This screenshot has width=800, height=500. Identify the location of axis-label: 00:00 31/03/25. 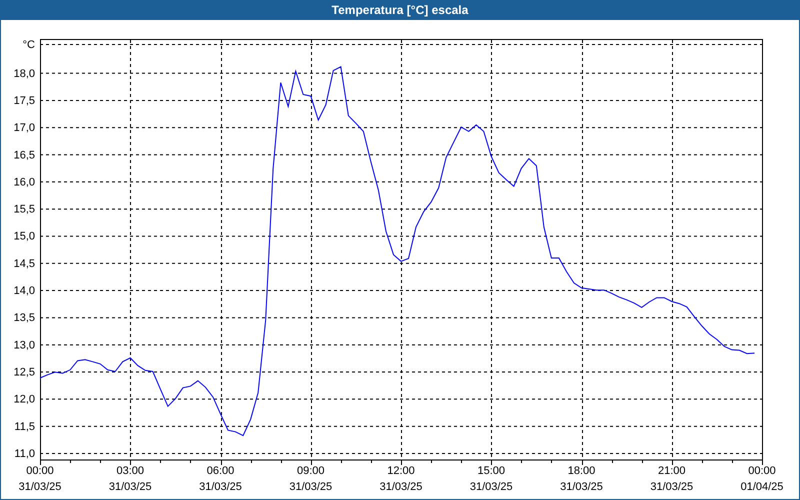
(40, 479).